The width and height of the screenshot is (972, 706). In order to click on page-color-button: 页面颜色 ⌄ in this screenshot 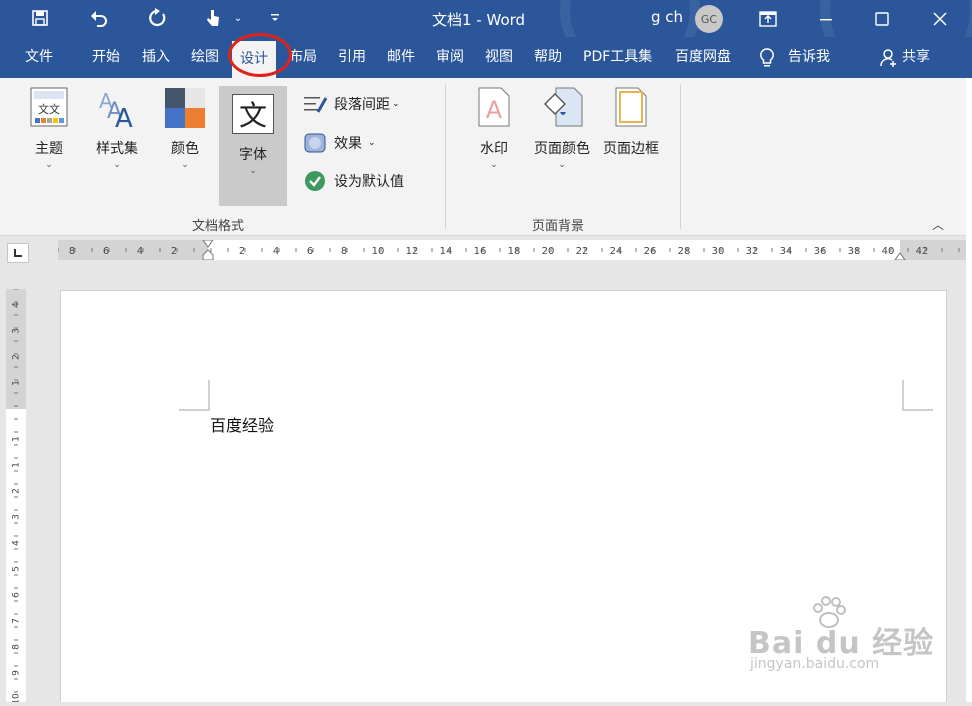, I will do `click(562, 128)`.